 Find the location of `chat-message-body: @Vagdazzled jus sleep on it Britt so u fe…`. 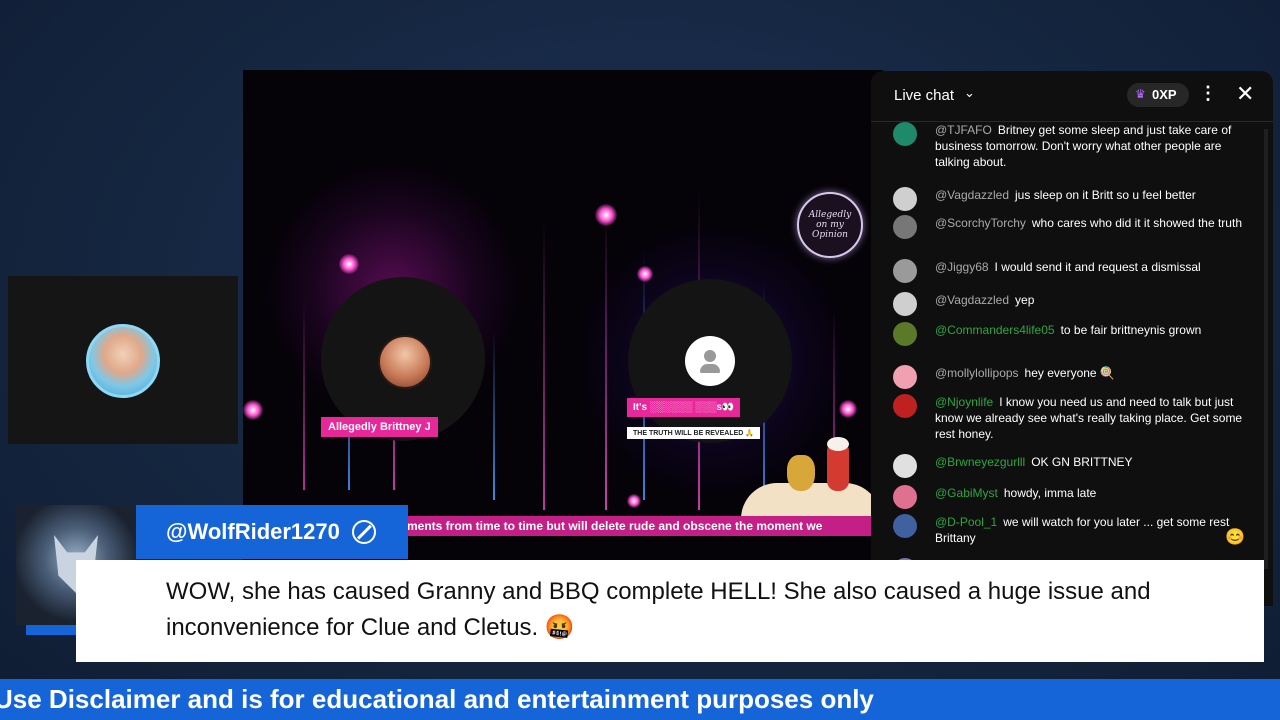

chat-message-body: @Vagdazzled jus sleep on it Britt so u fe… is located at coordinates (1094, 195).